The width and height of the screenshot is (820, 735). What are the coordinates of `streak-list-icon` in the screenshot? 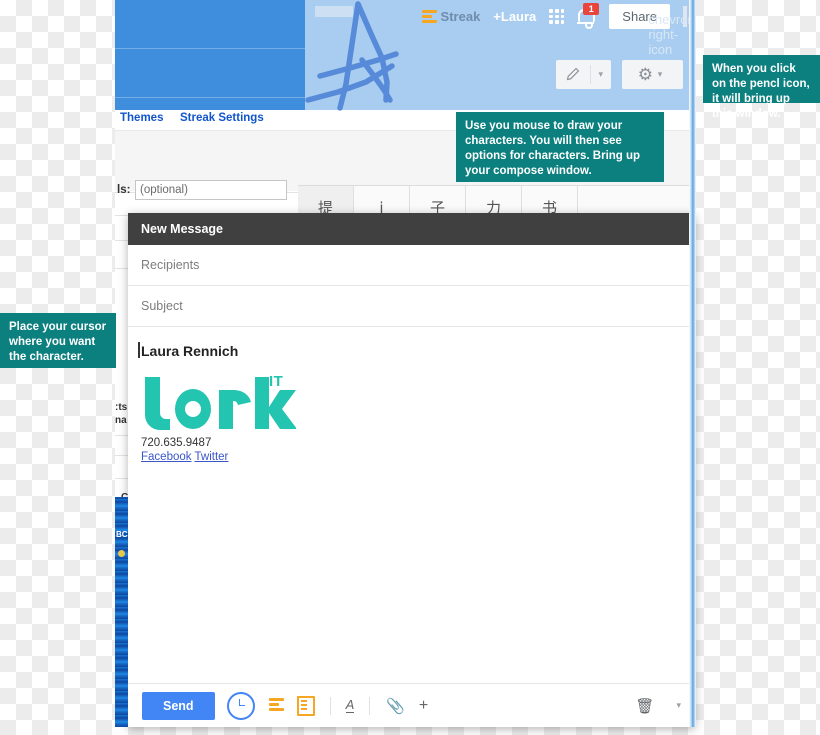 It's located at (305, 705).